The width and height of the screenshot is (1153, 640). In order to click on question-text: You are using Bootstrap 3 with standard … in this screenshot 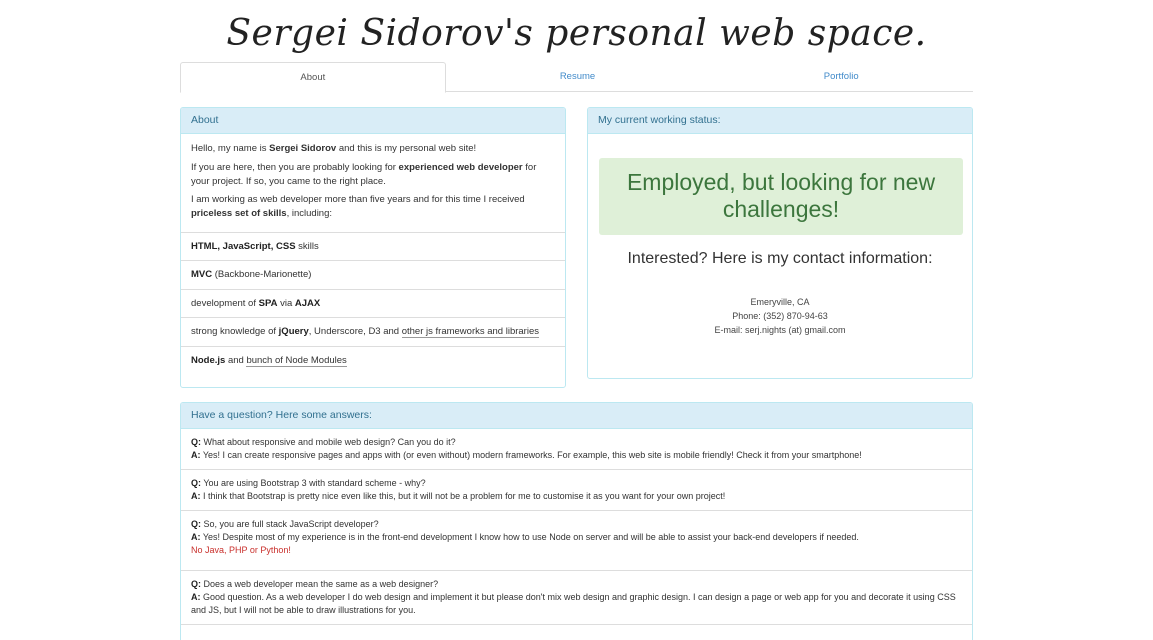, I will do `click(313, 483)`.